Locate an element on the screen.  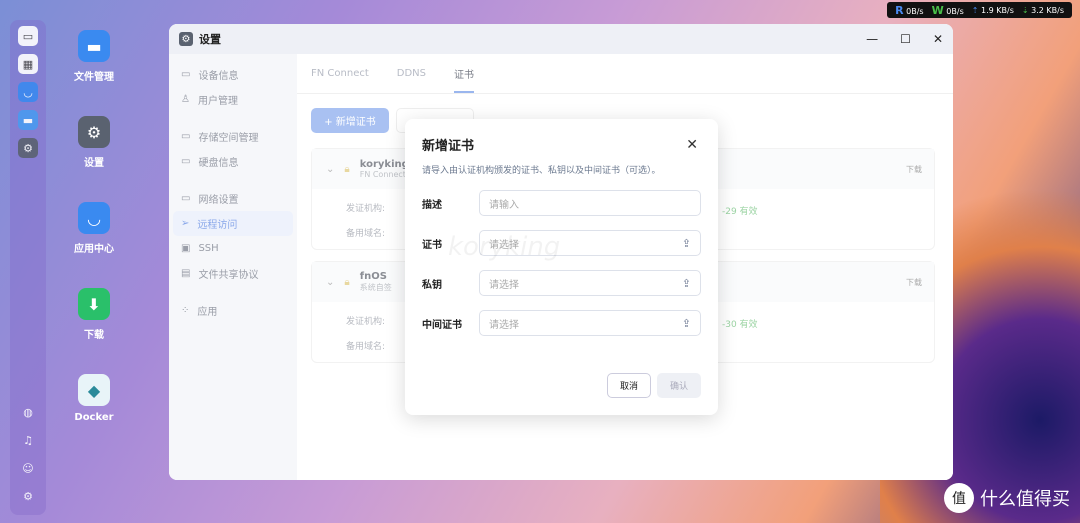
network-monitor: R 0B/s W 0B/s ⇡ 1.9 KB/s ⇣ 3.2 KB/s is located at coordinates (979, 10).